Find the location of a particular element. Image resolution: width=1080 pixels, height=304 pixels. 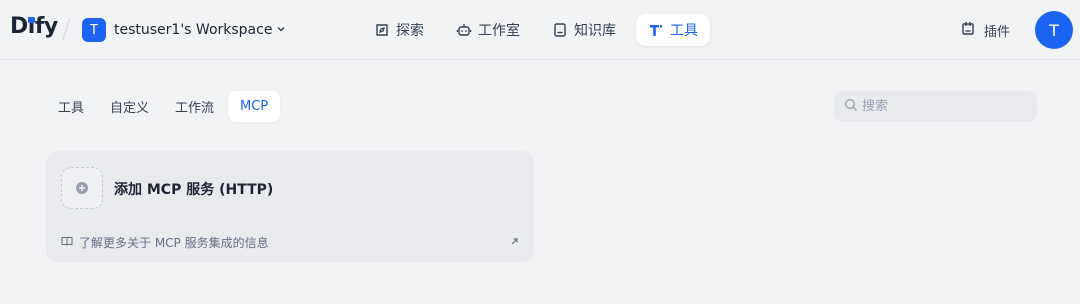

compass-icon is located at coordinates (382, 30).